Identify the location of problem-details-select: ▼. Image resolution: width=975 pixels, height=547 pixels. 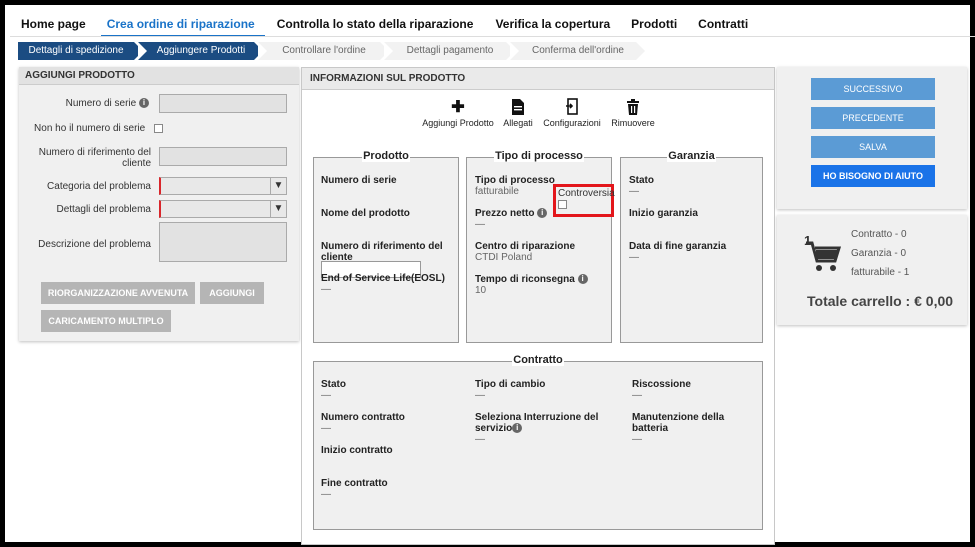
(223, 209).